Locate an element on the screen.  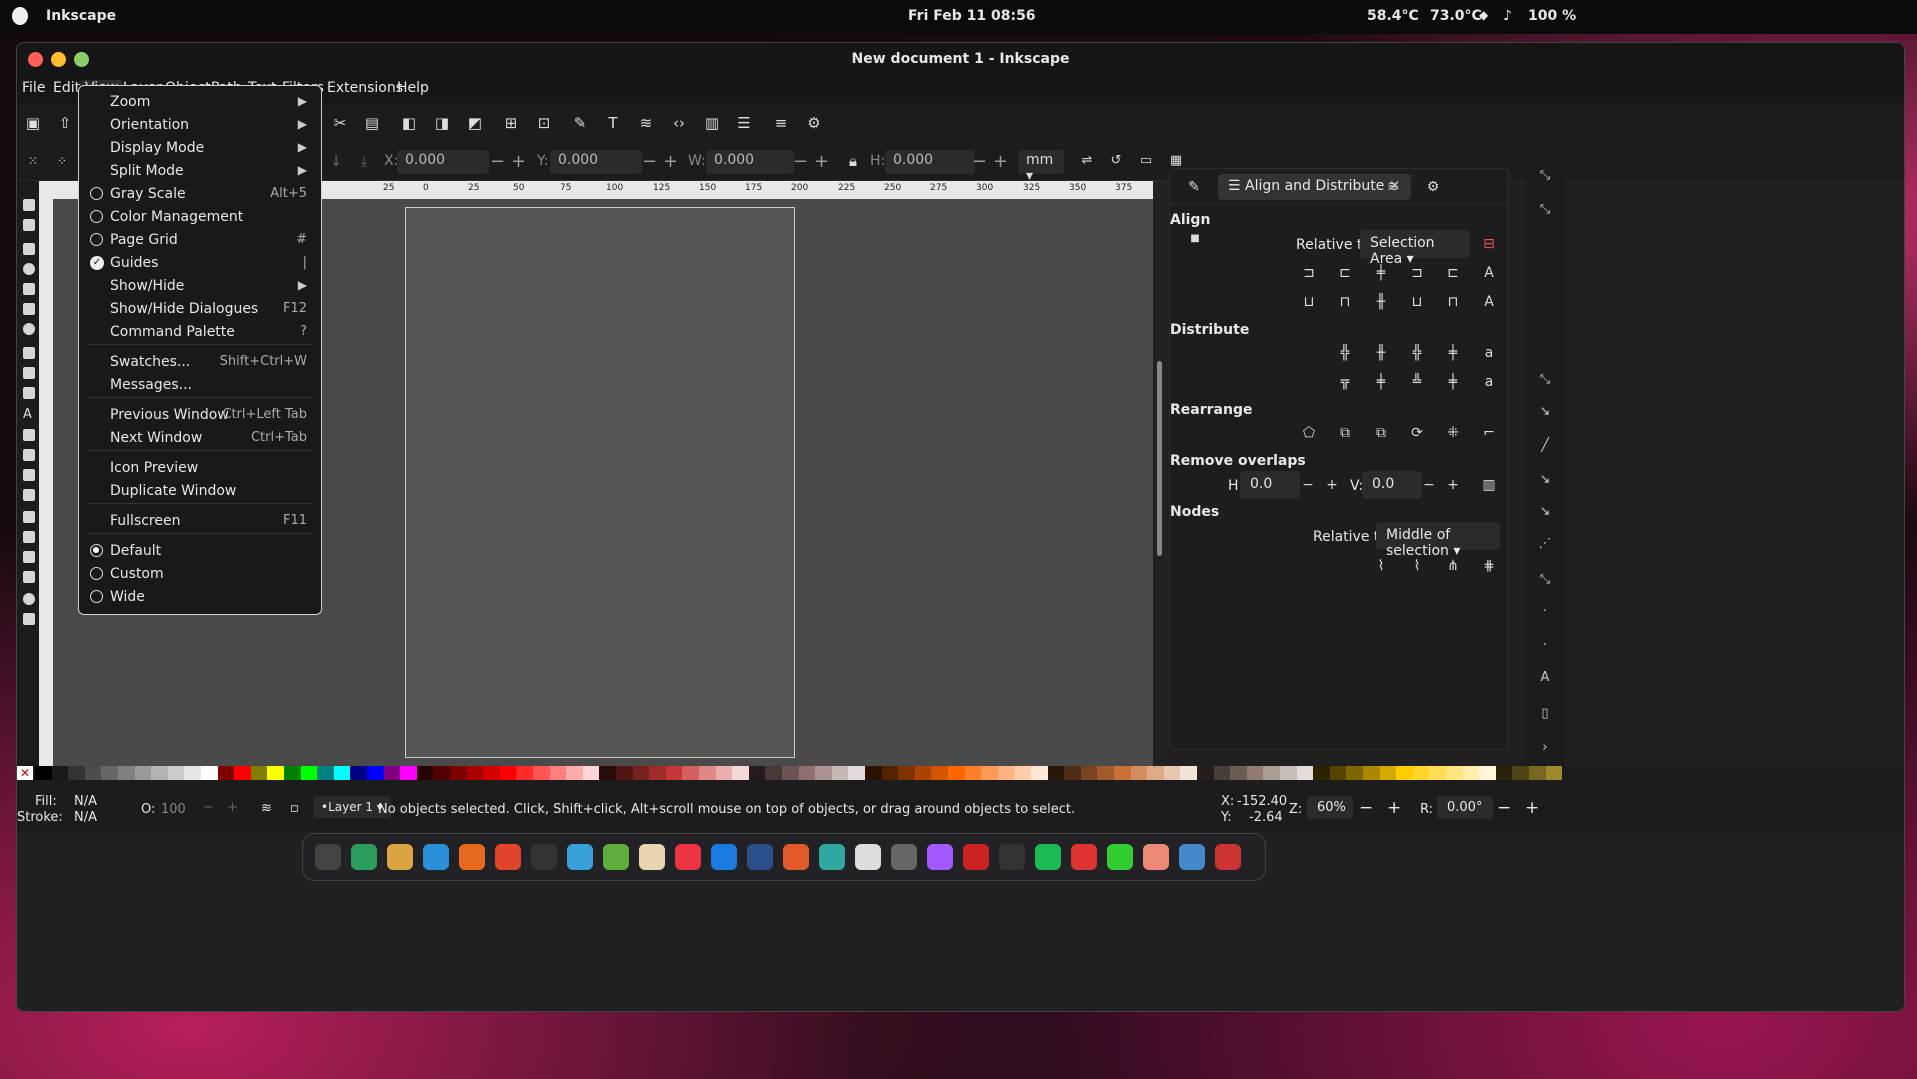
cut-icon: ✂ is located at coordinates (340, 123).